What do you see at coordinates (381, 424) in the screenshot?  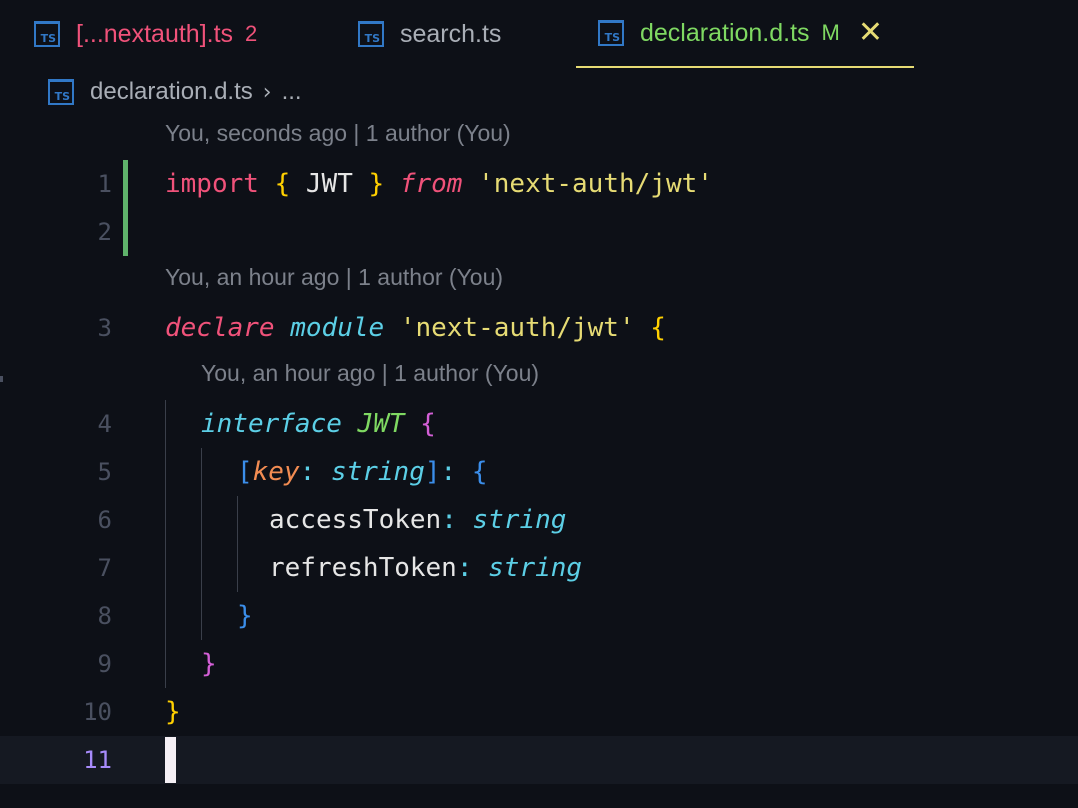 I see `type-name: JWT` at bounding box center [381, 424].